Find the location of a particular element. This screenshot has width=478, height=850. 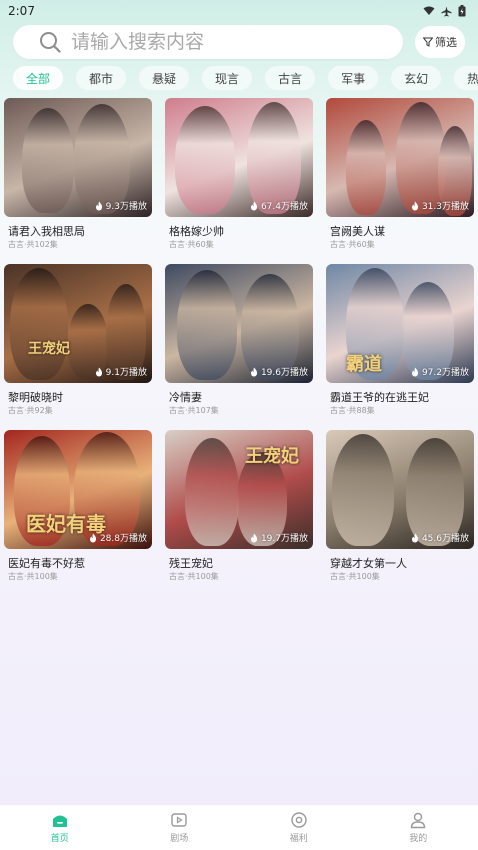

drama-poster: 医妃有毒 28.8万播放 is located at coordinates (78, 489).